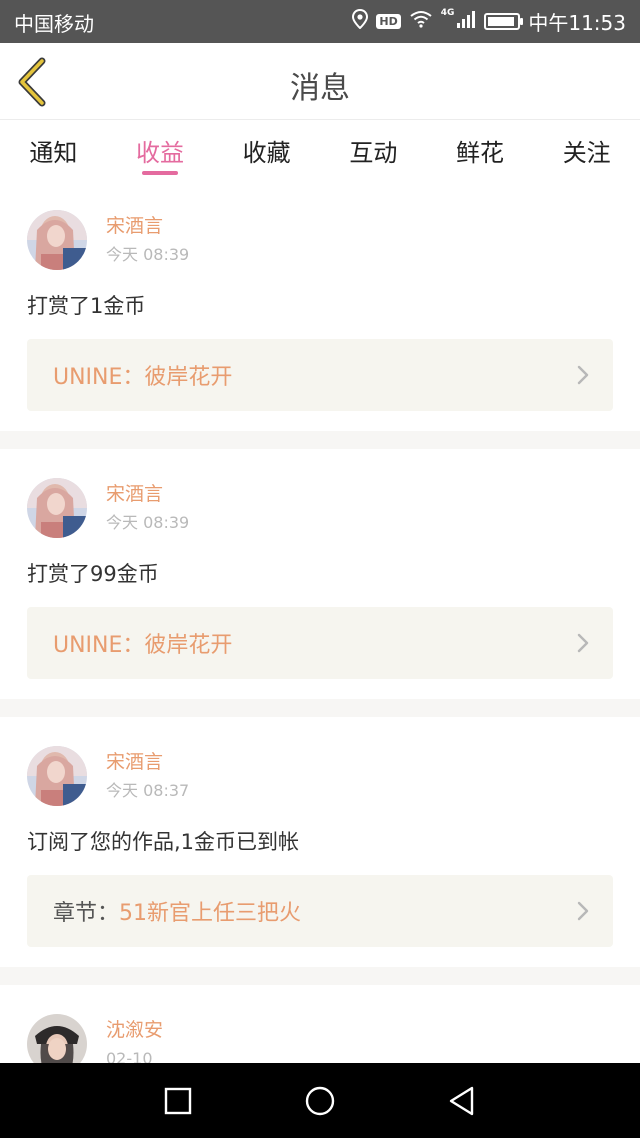 Image resolution: width=640 pixels, height=1138 pixels. Describe the element at coordinates (320, 911) in the screenshot. I see `chapter-link: 章节： 51新官上任三把火` at that location.